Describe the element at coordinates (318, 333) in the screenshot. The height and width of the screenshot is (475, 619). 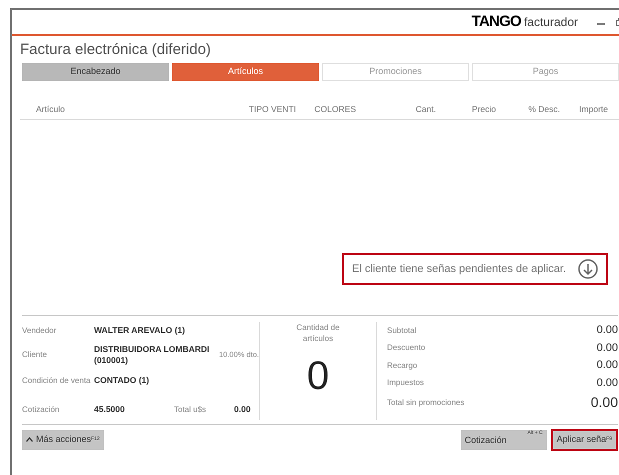
I see `quantity-label: Cantidad de artículos` at that location.